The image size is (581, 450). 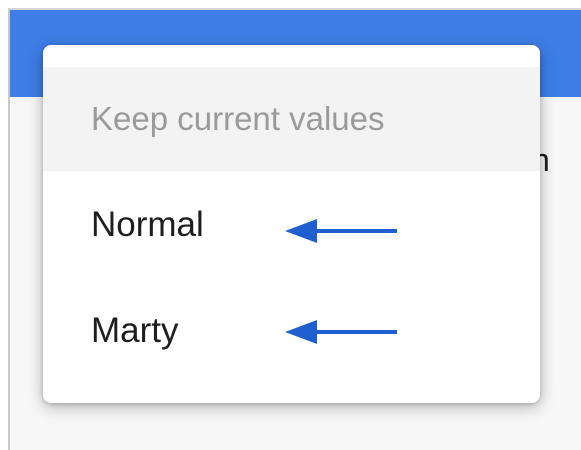 What do you see at coordinates (238, 118) in the screenshot?
I see `menu-item-label: Keep current values` at bounding box center [238, 118].